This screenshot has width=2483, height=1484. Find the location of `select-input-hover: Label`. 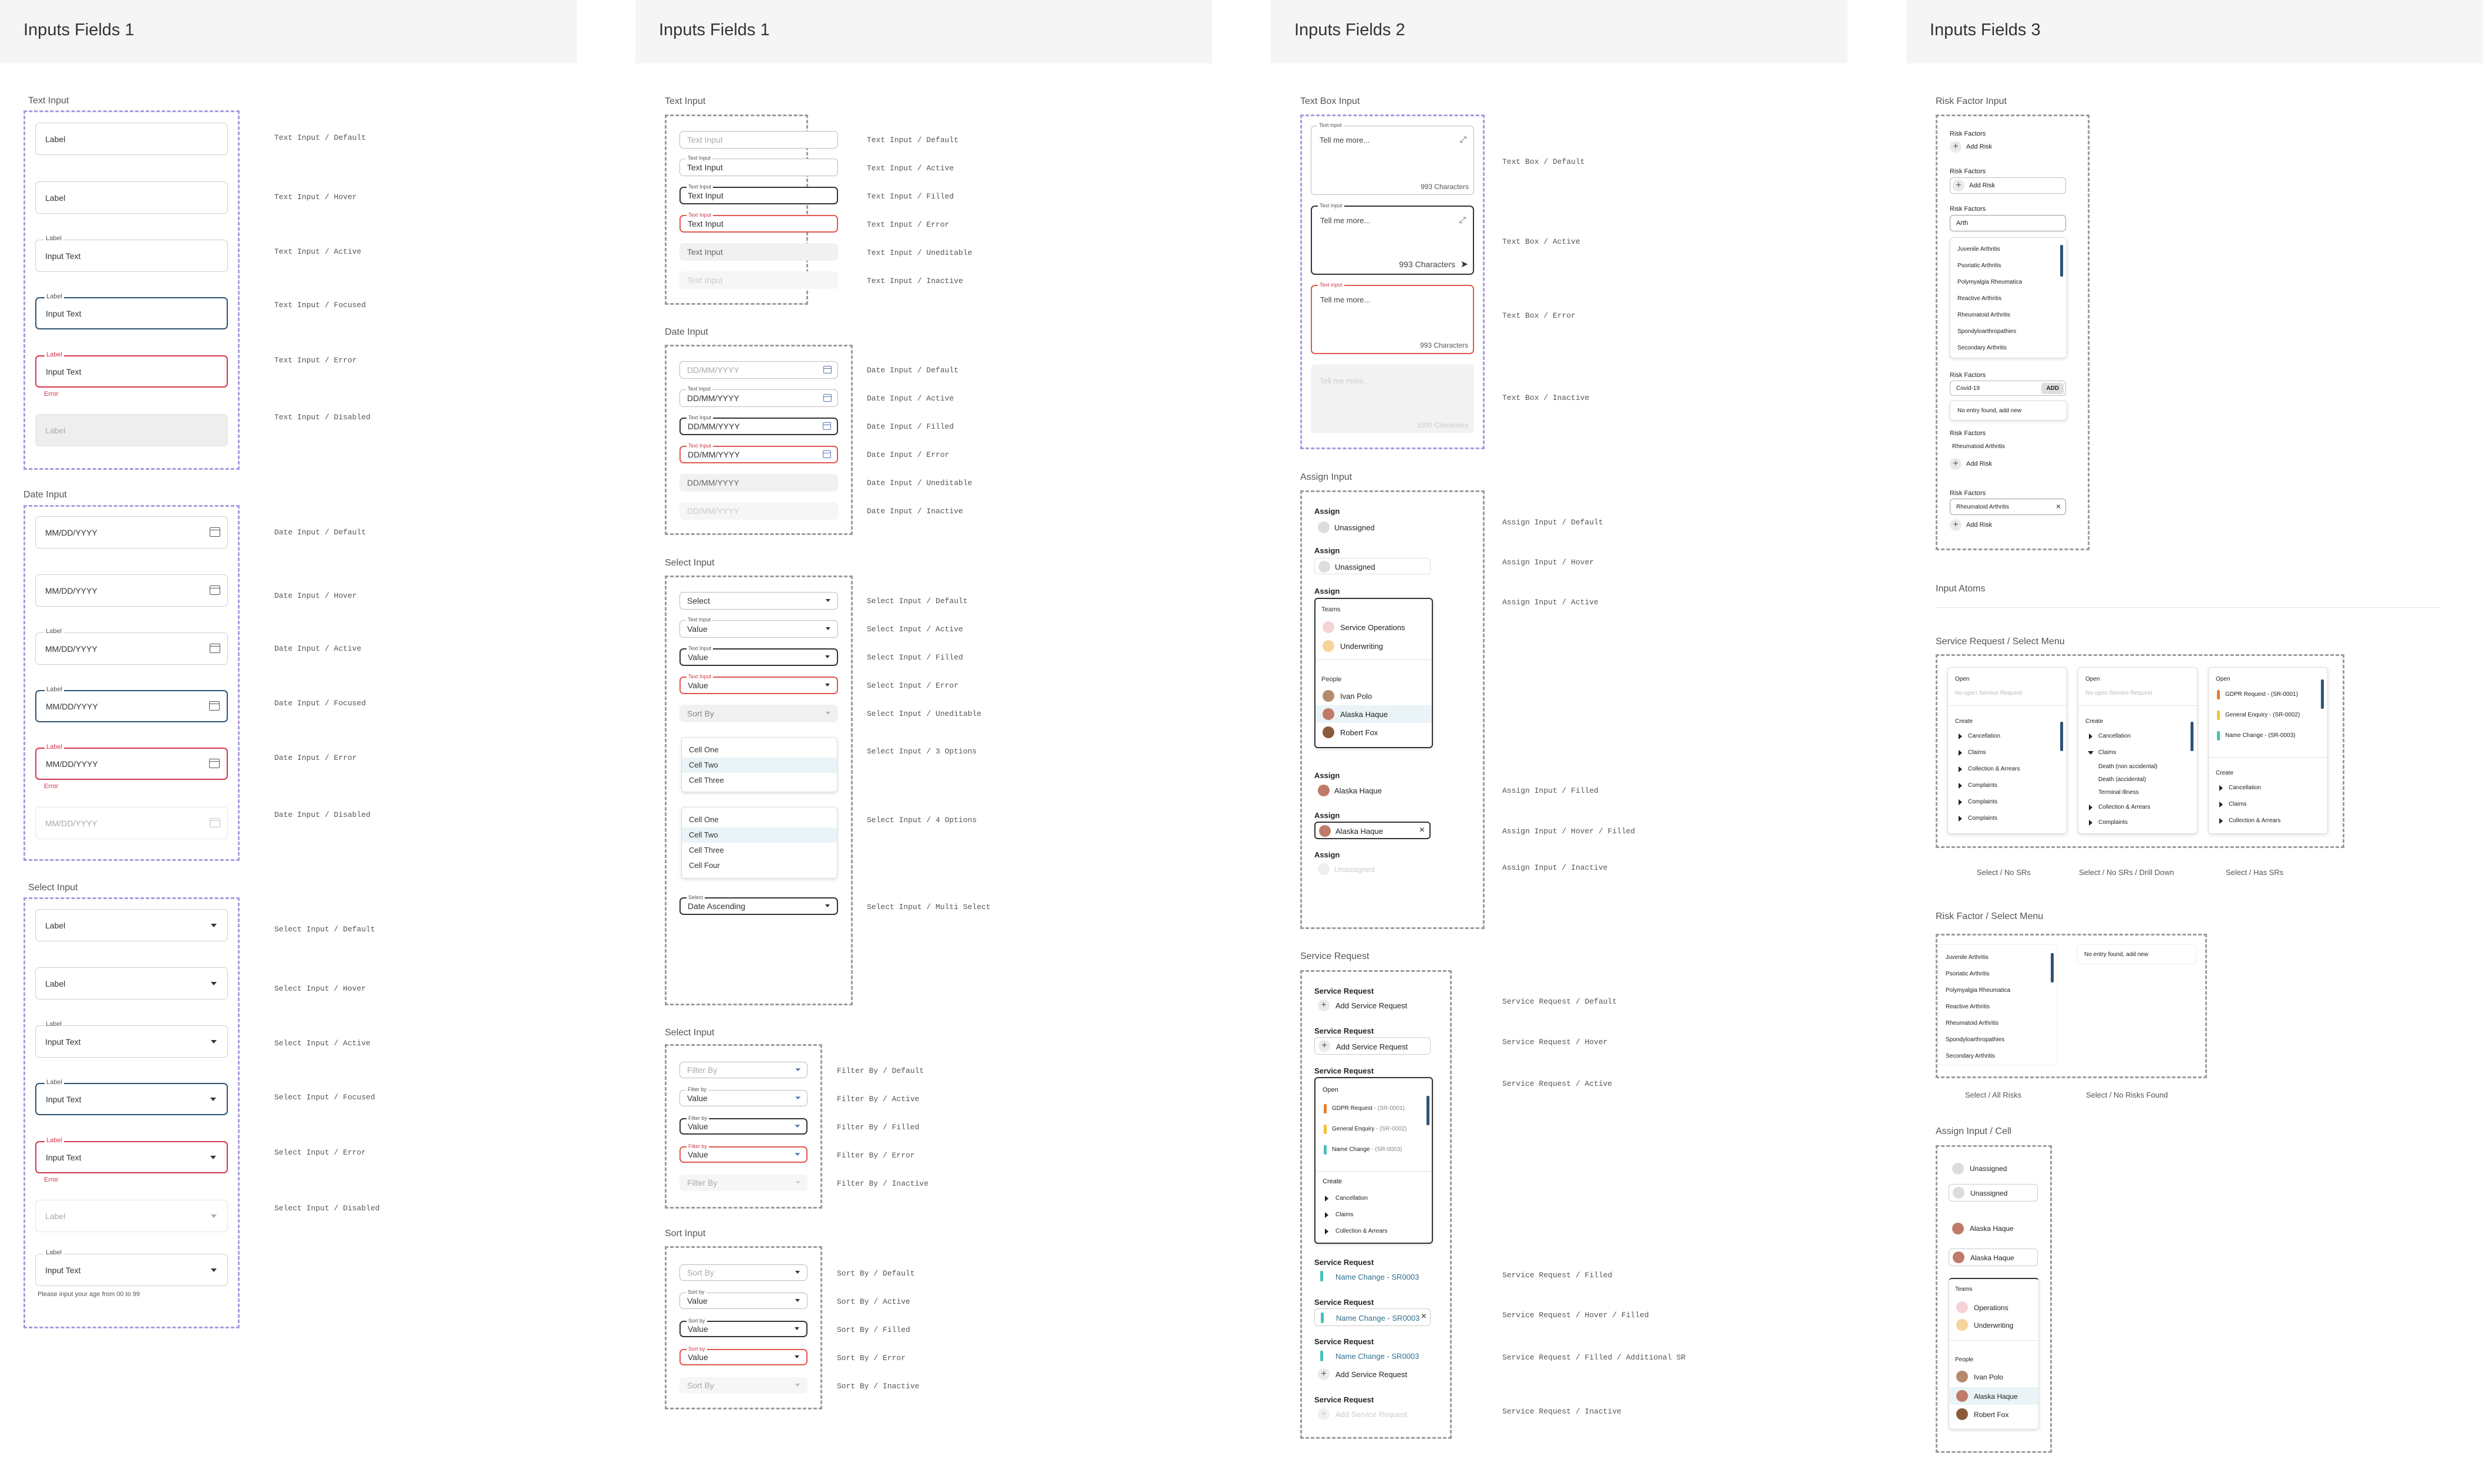

select-input-hover: Label is located at coordinates (131, 984).